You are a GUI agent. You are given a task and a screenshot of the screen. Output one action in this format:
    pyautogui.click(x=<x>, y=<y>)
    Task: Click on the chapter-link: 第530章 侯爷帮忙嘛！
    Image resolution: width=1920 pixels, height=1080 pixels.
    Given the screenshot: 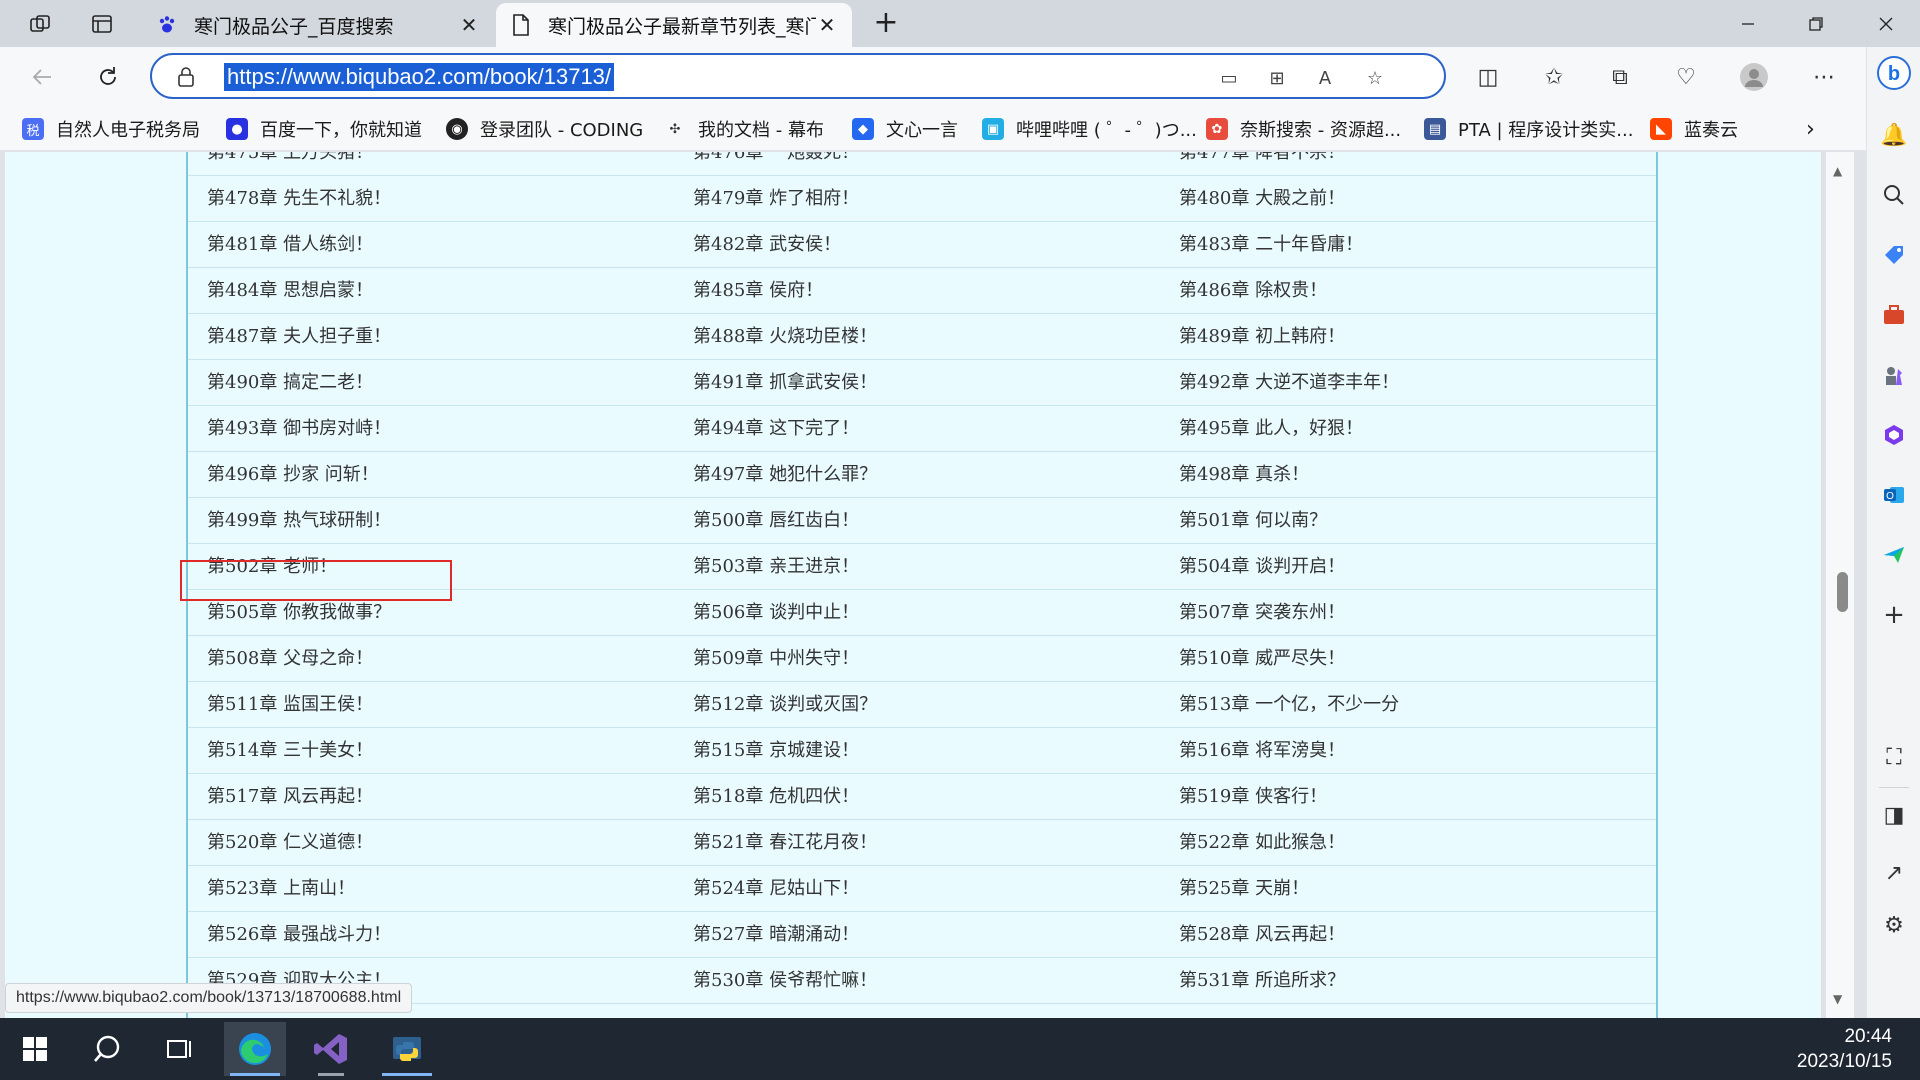 What is the action you would take?
    pyautogui.click(x=785, y=981)
    